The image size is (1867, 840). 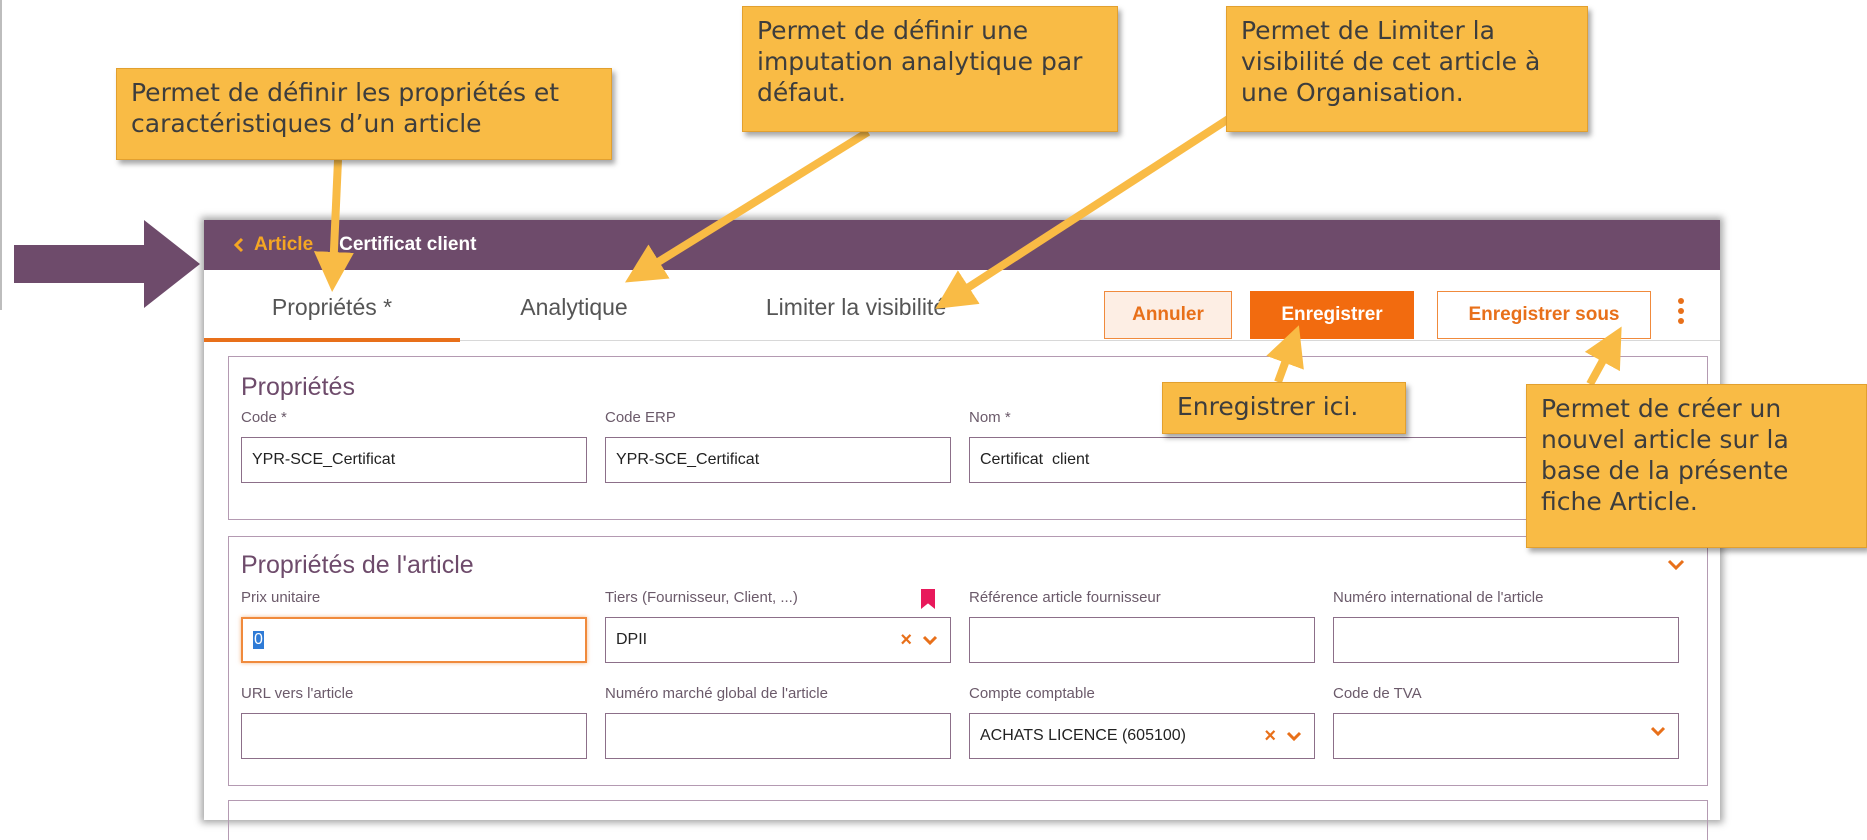 What do you see at coordinates (747, 205) in the screenshot?
I see `arrow-to-analytics-tab` at bounding box center [747, 205].